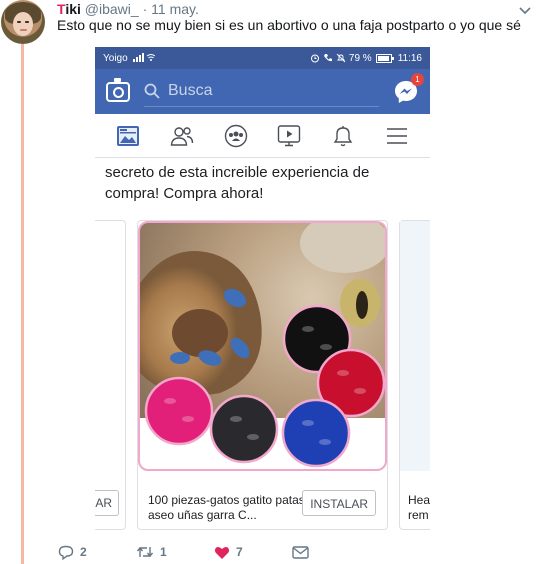 This screenshot has height=564, width=540. What do you see at coordinates (408, 88) in the screenshot?
I see `messenger-button: 1` at bounding box center [408, 88].